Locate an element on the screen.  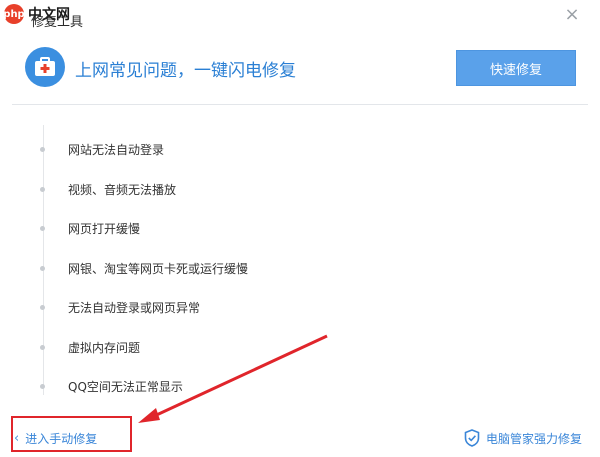
title-bar: php 中文网 修复工具 × is located at coordinates (300, 17).